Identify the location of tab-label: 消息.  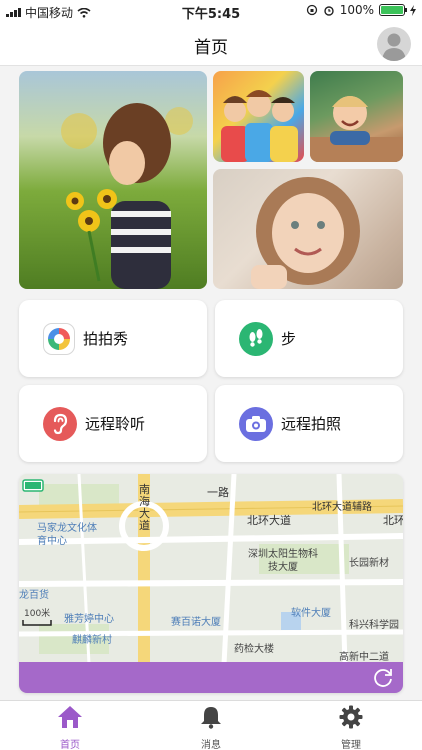
(211, 745).